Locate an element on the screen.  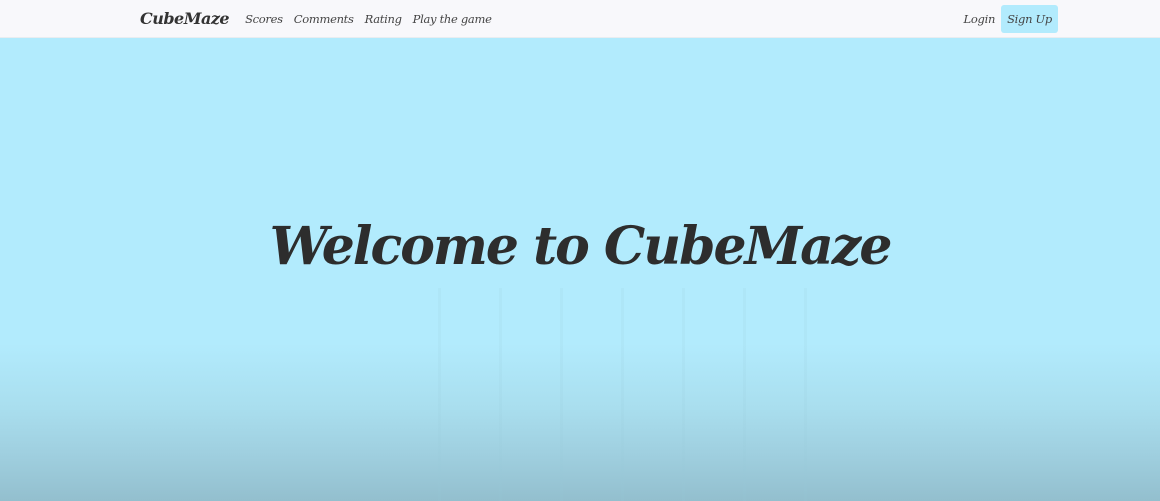
nav-links: Scores Comments Rating Play the game is located at coordinates (374, 19).